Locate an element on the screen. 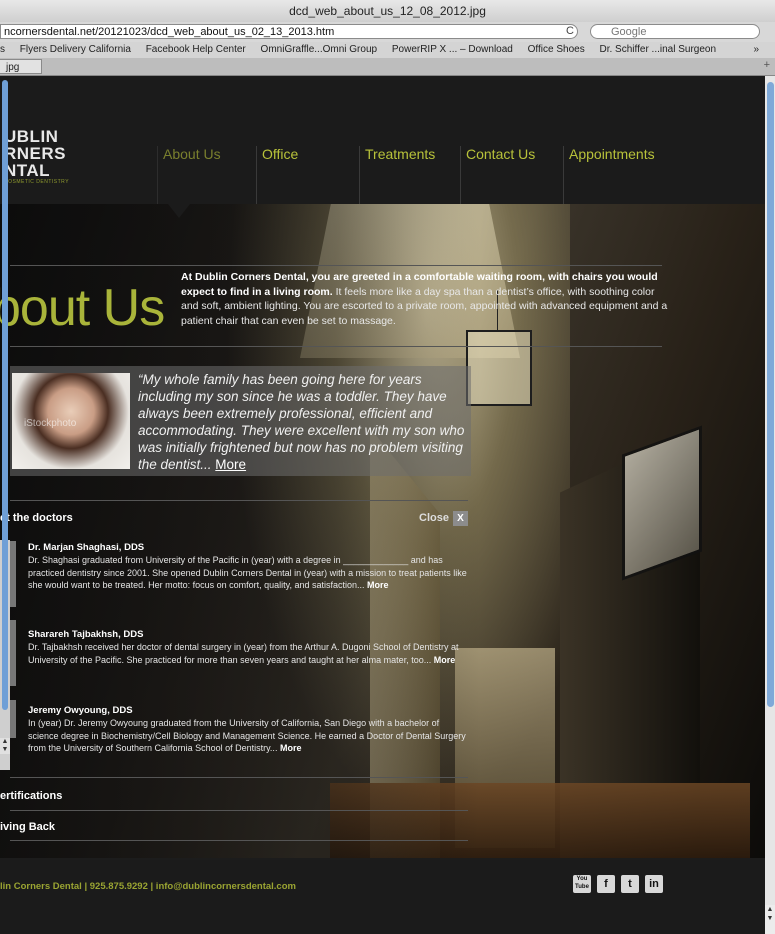 Image resolution: width=775 pixels, height=934 pixels. bookmark-item: OmniGraffle...Omni Group is located at coordinates (319, 49).